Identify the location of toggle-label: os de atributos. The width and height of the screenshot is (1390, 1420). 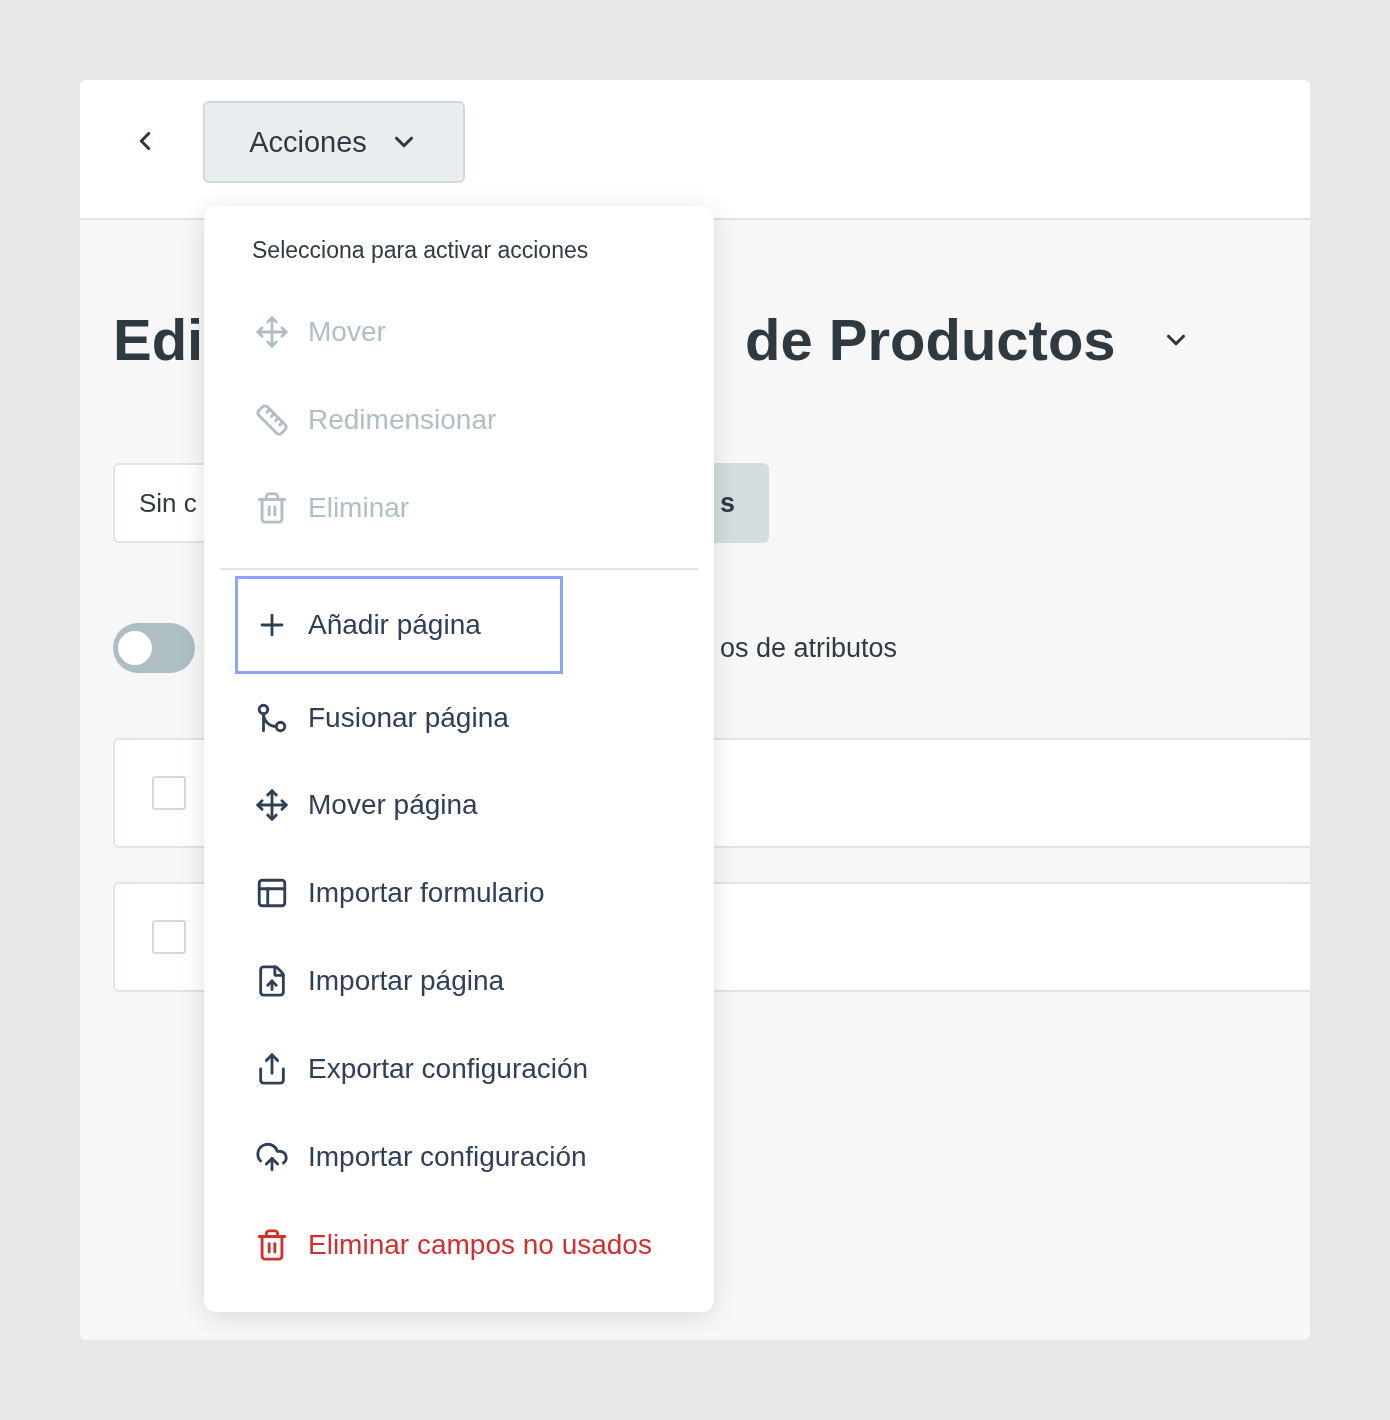
(809, 648).